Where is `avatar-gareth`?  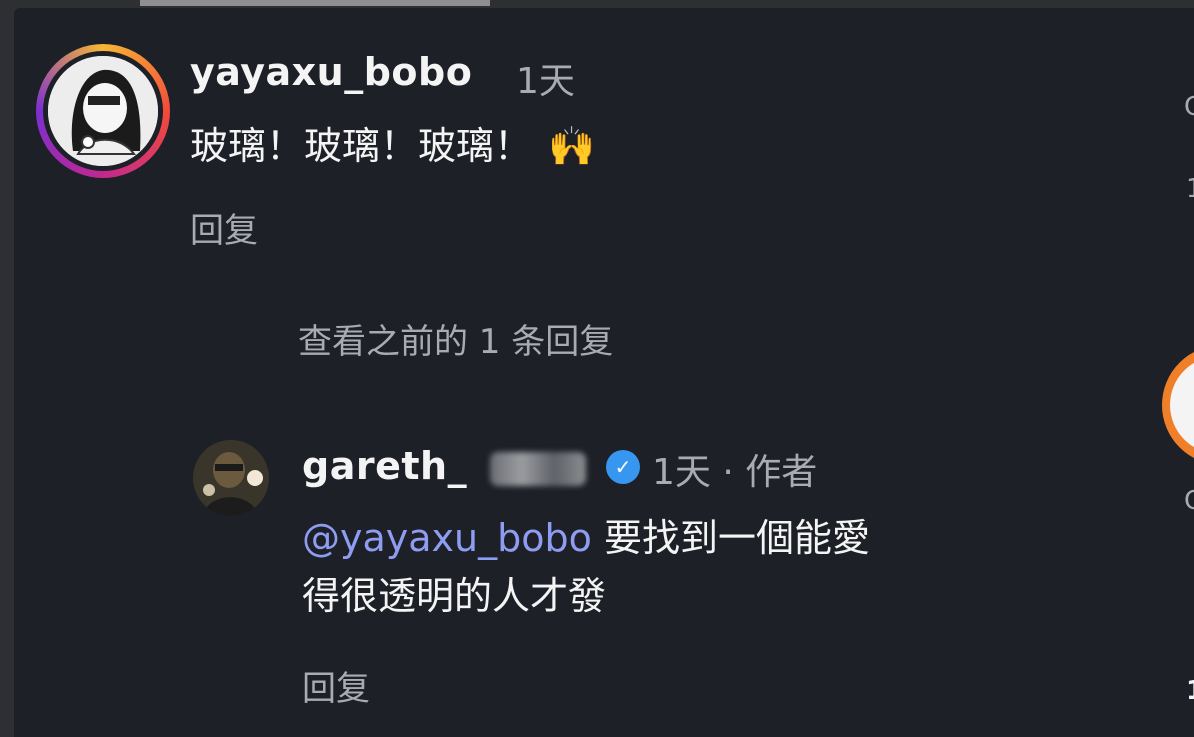 avatar-gareth is located at coordinates (231, 478).